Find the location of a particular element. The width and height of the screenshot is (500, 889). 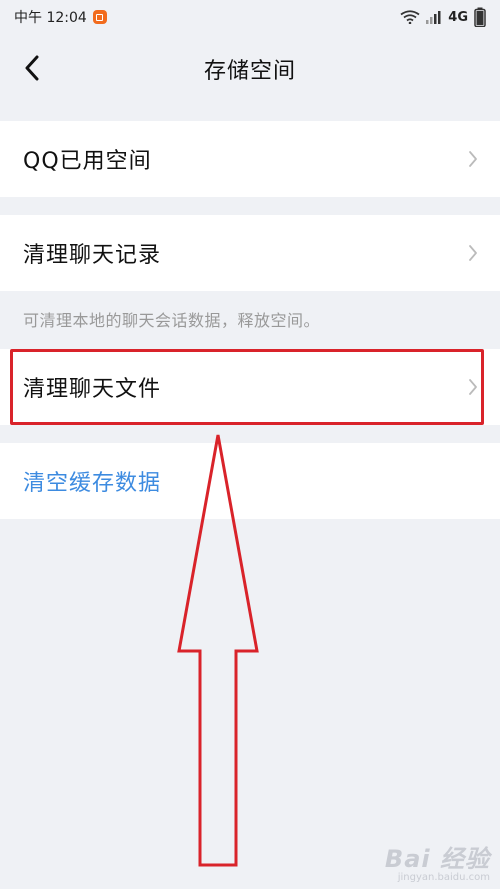

network-type: 4G is located at coordinates (458, 17).